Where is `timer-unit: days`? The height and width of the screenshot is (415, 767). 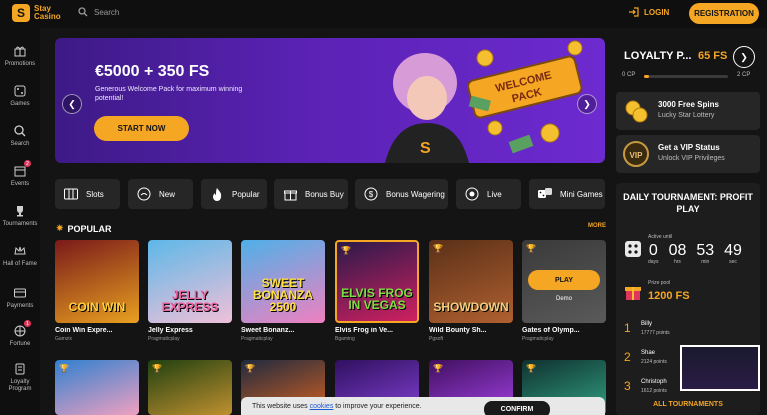 timer-unit: days is located at coordinates (653, 262).